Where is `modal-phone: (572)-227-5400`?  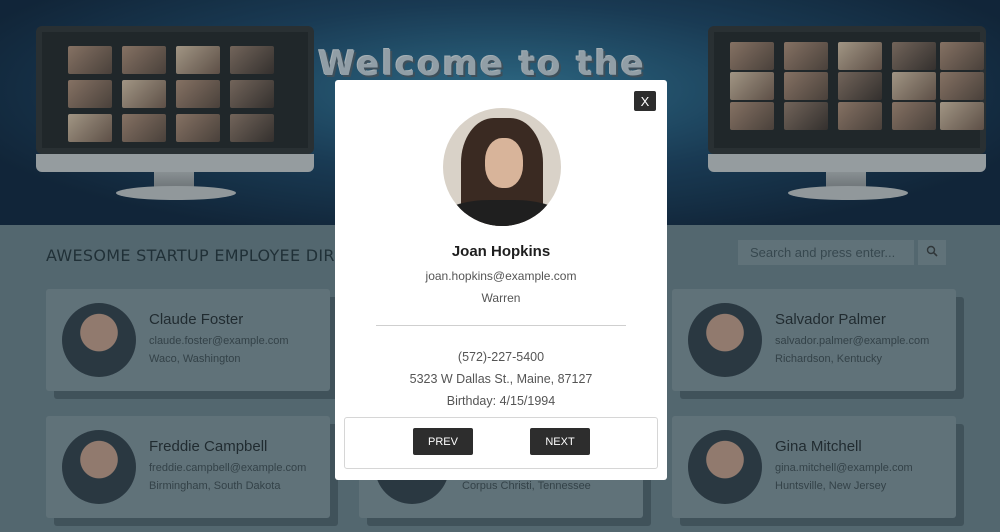
modal-phone: (572)-227-5400 is located at coordinates (501, 357).